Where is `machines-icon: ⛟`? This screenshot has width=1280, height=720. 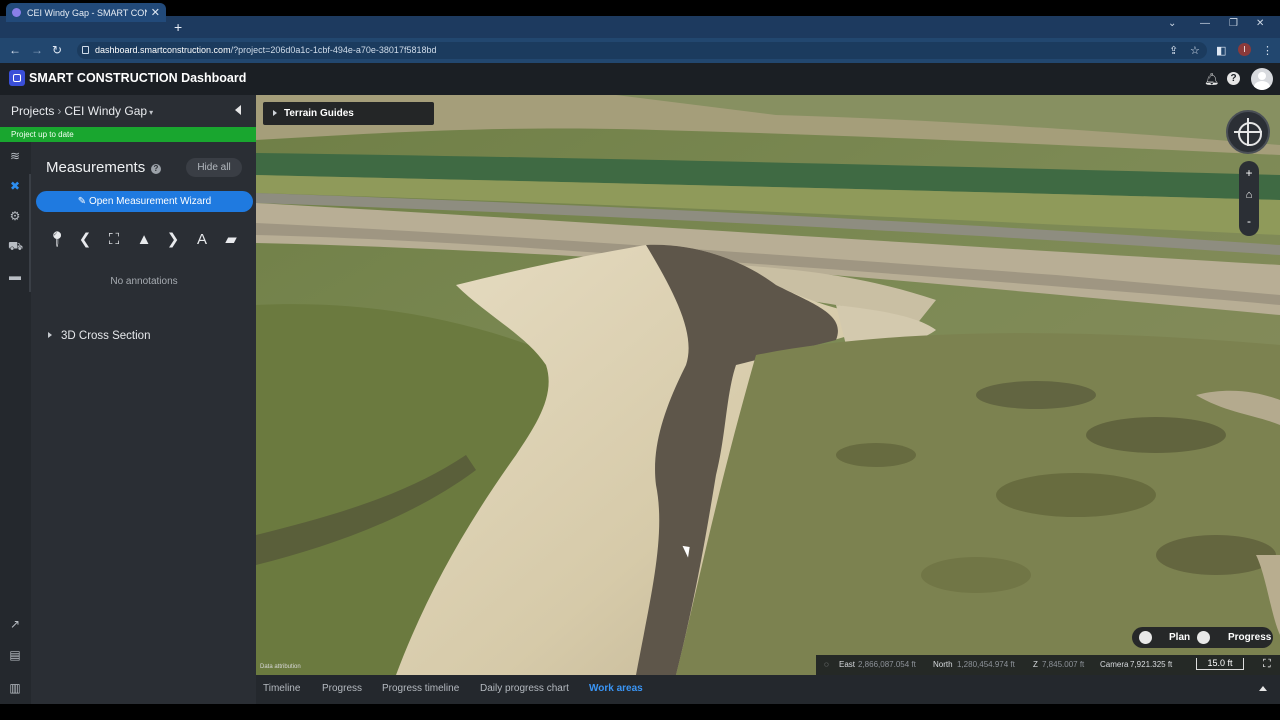
machines-icon: ⛟ is located at coordinates (15, 246).